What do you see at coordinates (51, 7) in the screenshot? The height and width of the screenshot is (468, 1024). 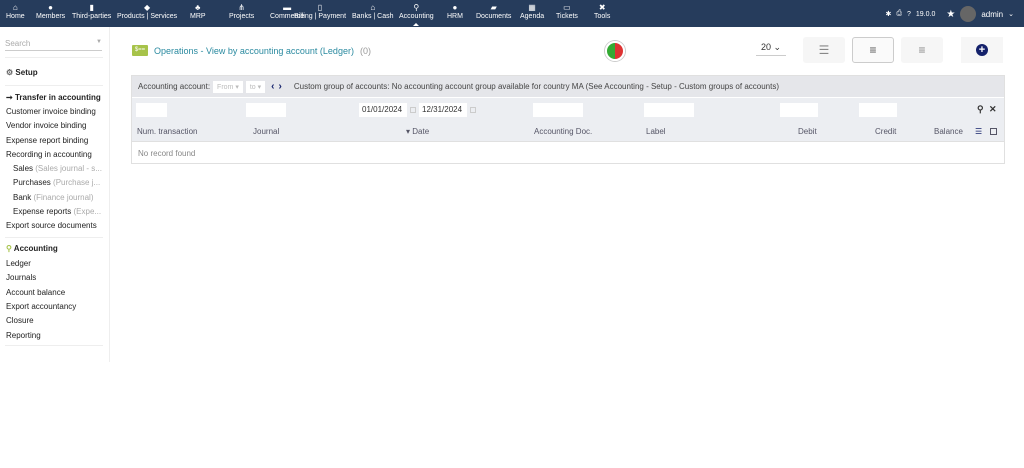 I see `user-icon: ●` at bounding box center [51, 7].